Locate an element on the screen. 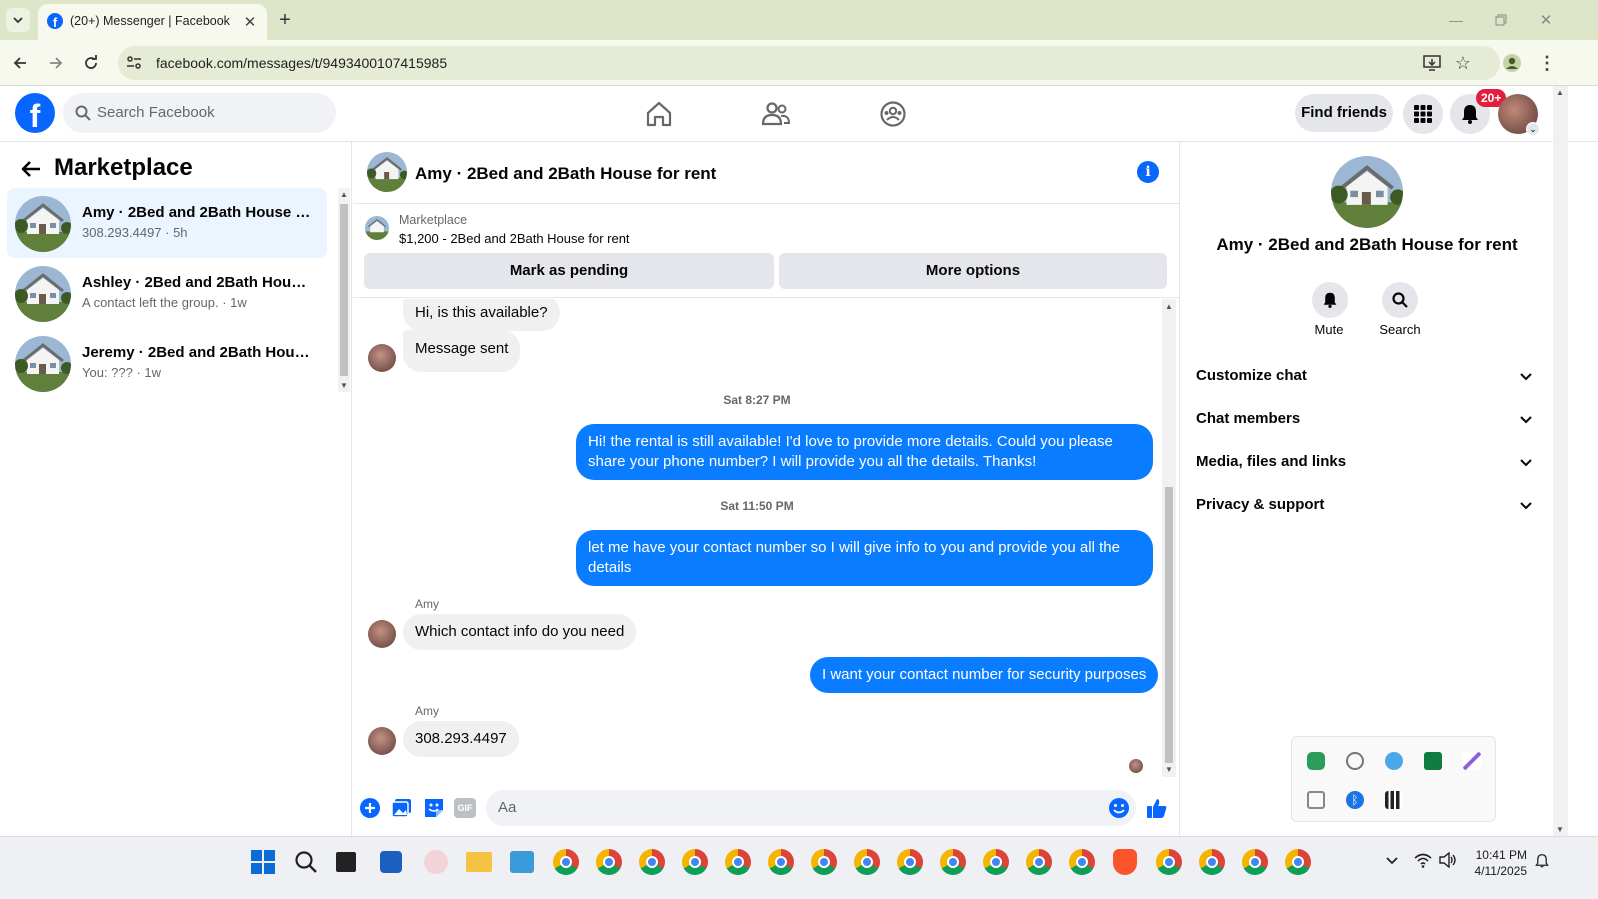 The width and height of the screenshot is (1598, 899). groups-icon is located at coordinates (893, 114).